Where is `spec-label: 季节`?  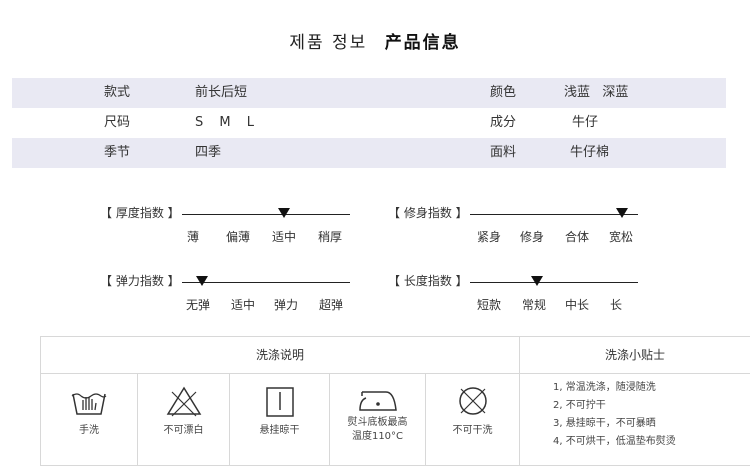 spec-label: 季节 is located at coordinates (117, 152).